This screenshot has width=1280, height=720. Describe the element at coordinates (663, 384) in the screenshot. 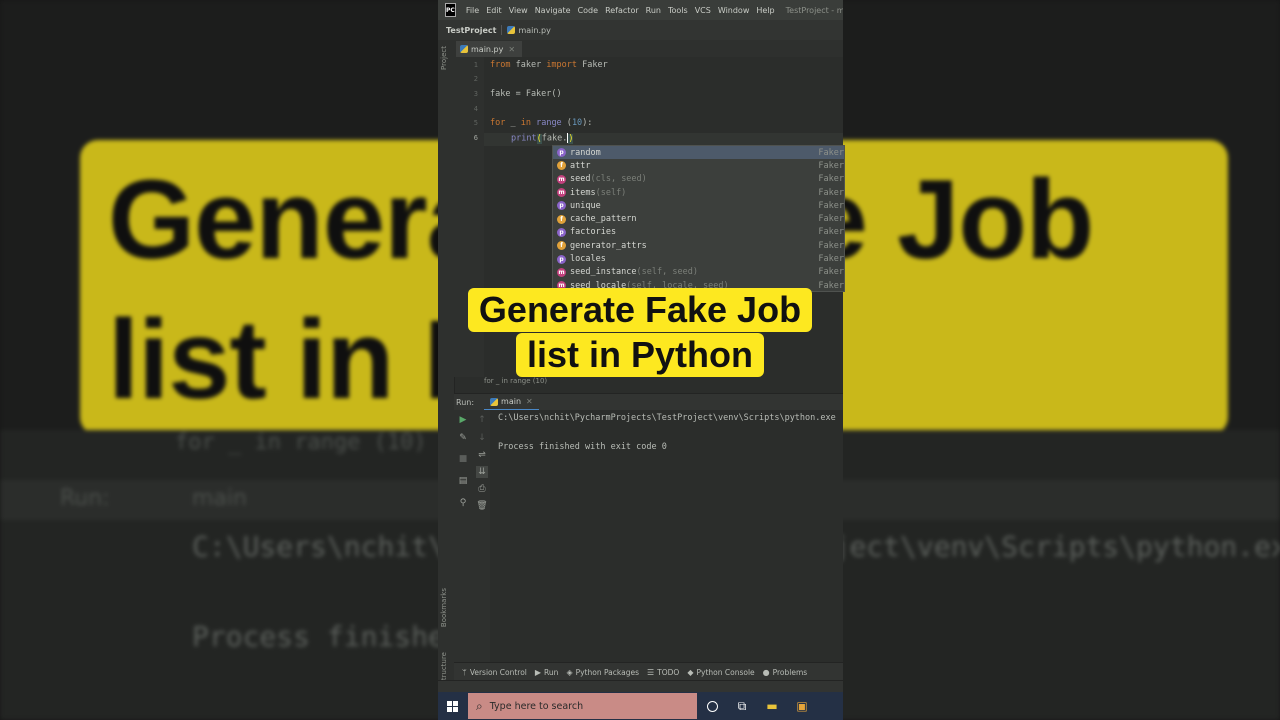

I see `editor-breadcrumb: for _ in range (10)` at that location.